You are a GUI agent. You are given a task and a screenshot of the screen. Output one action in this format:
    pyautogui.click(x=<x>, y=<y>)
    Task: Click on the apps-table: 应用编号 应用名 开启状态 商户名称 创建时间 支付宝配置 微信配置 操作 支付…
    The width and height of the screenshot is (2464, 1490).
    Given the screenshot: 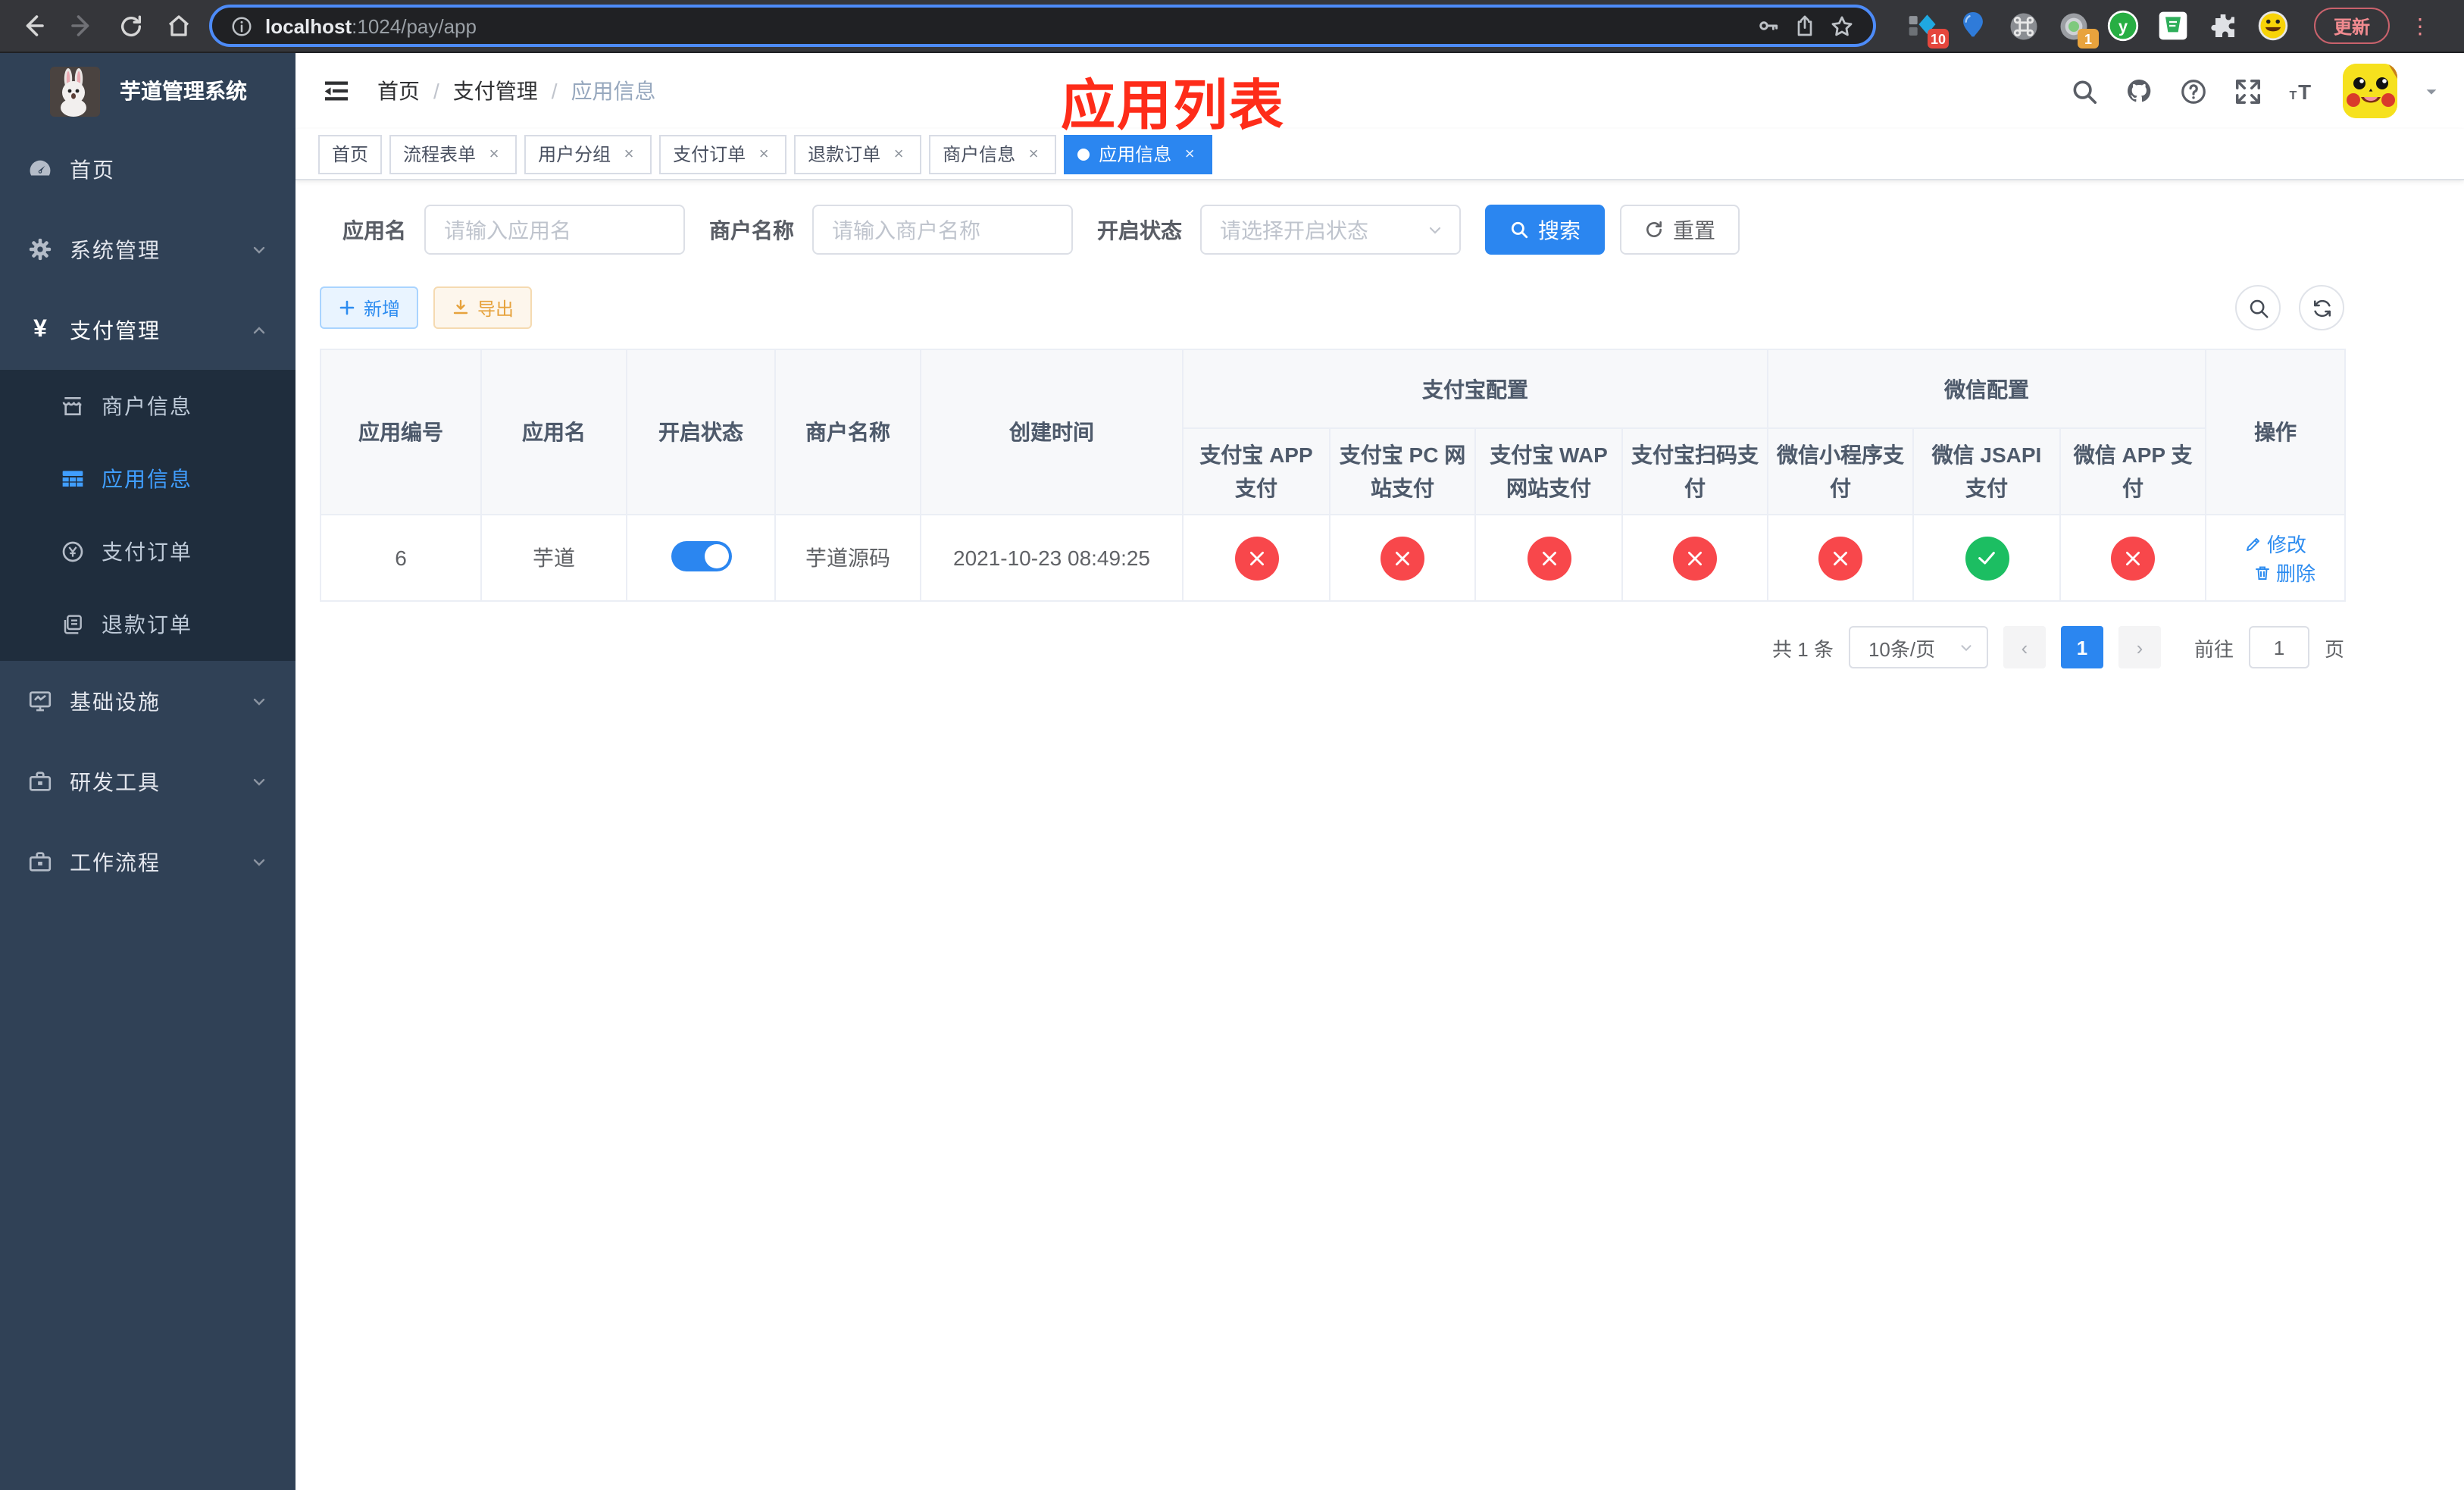 What is the action you would take?
    pyautogui.click(x=1333, y=475)
    